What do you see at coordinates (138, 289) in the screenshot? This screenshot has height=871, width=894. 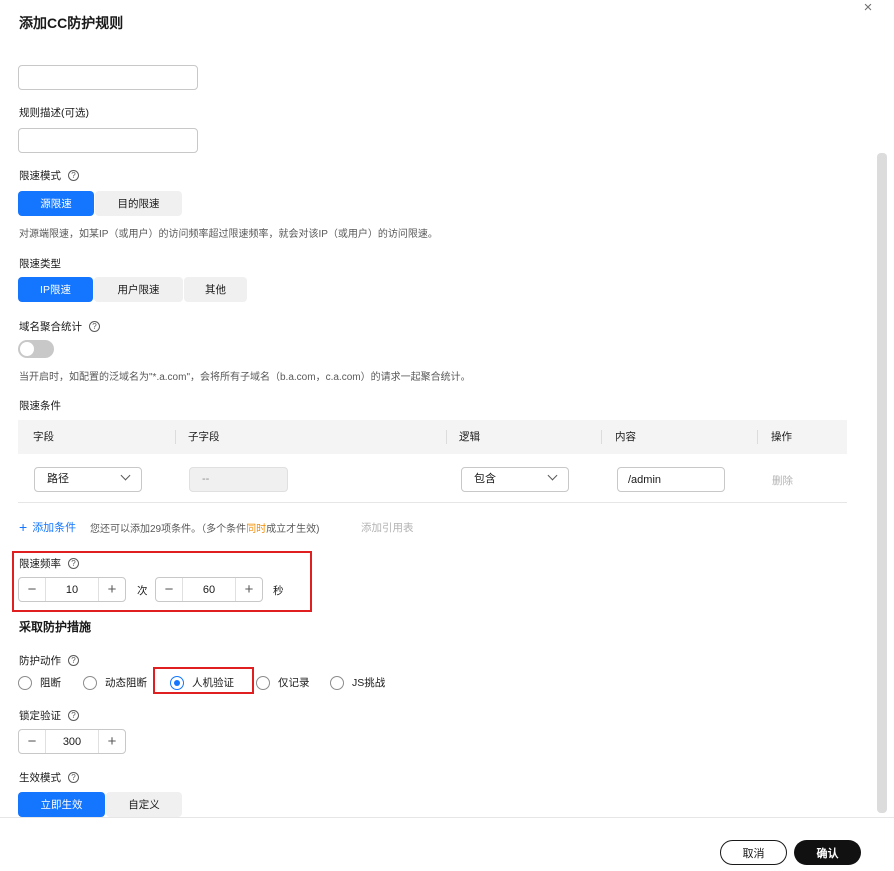 I see `limit-type-option-user: 用户限速` at bounding box center [138, 289].